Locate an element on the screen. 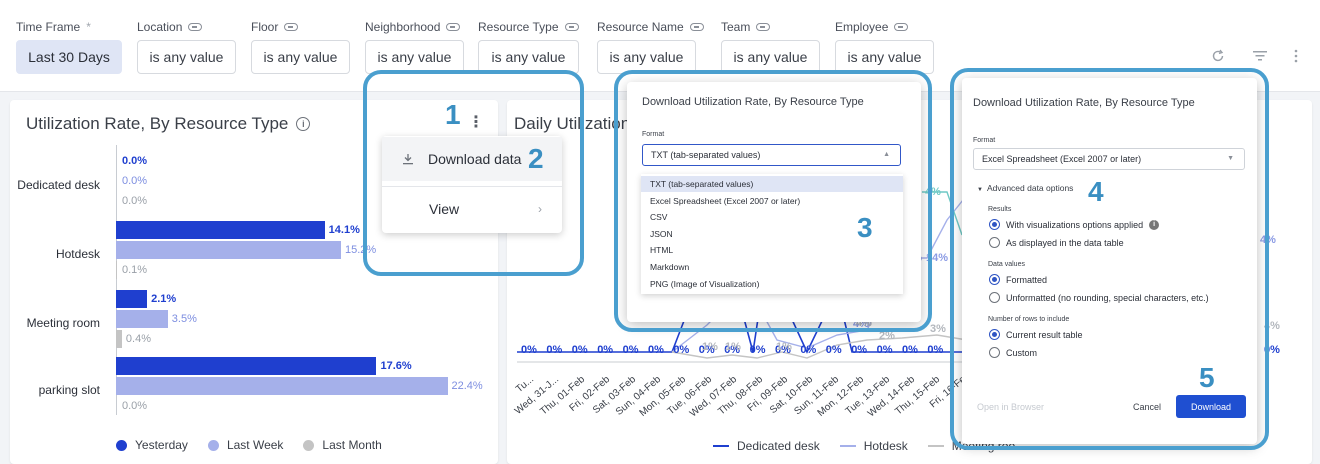  filter-employee: Employee is any value is located at coordinates (884, 47).